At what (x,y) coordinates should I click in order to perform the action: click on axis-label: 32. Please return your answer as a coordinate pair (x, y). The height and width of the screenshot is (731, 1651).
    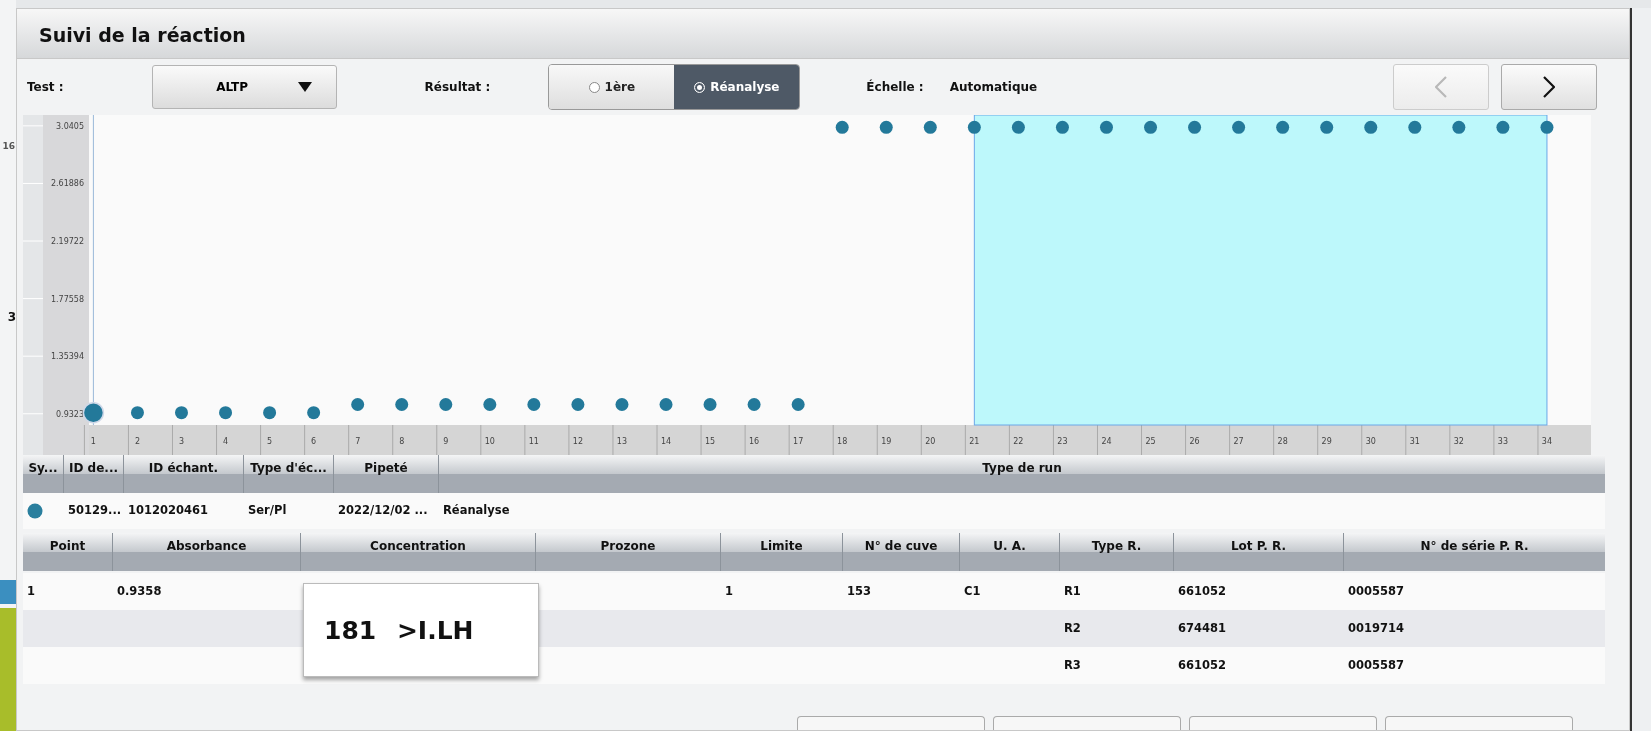
    Looking at the image, I should click on (1458, 441).